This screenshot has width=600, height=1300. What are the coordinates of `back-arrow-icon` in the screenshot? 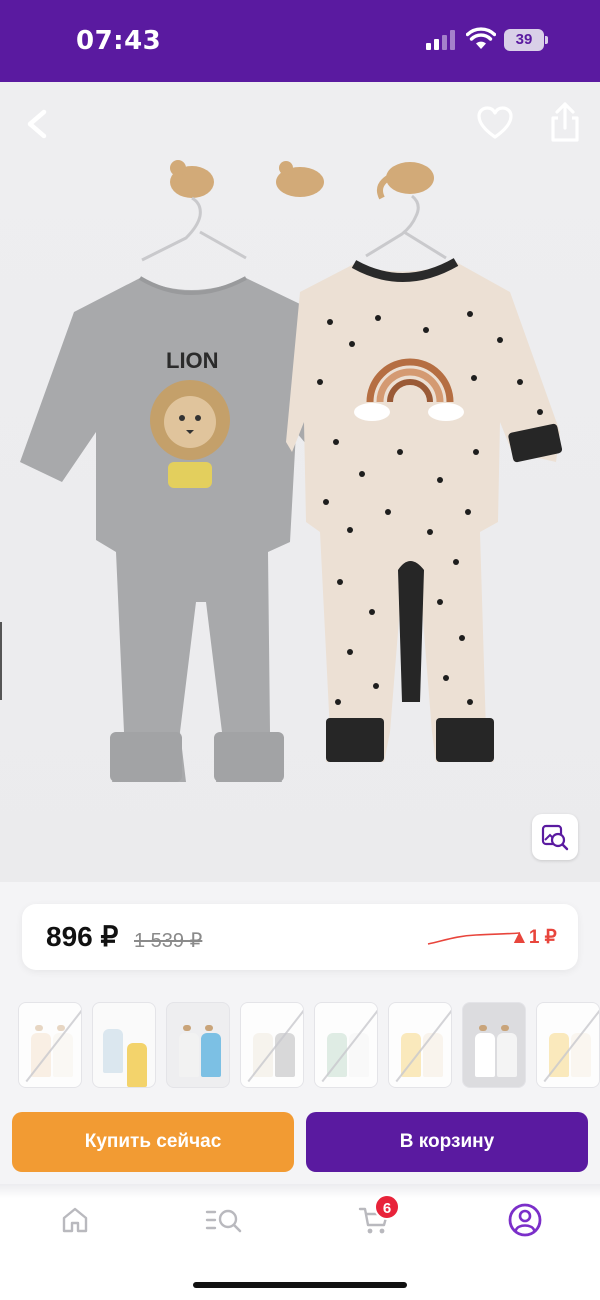 It's located at (37, 124).